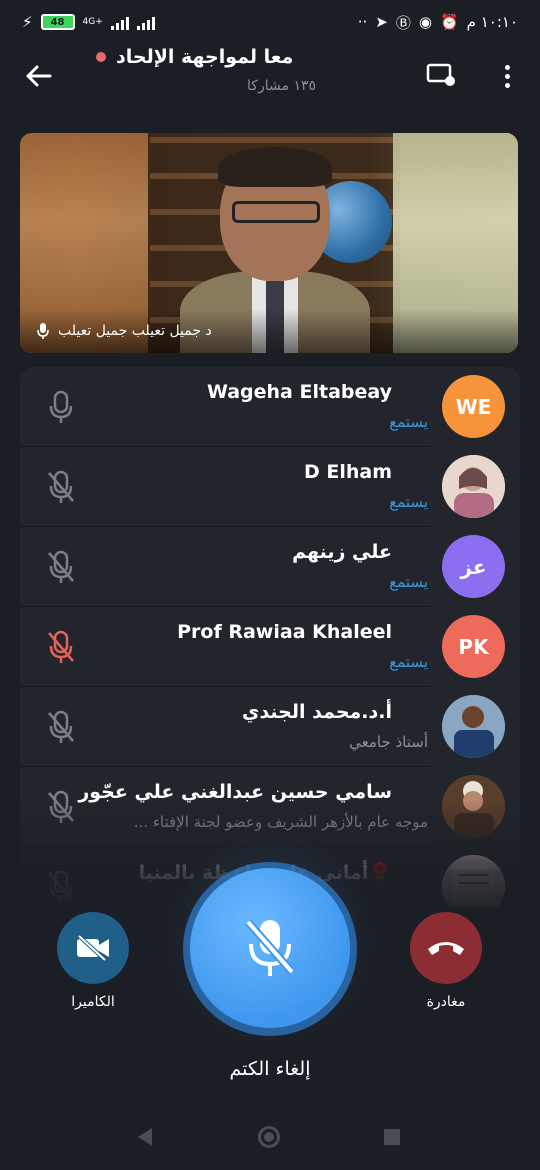 The image size is (540, 1170). I want to click on charging-icon: ⚡, so click(27, 22).